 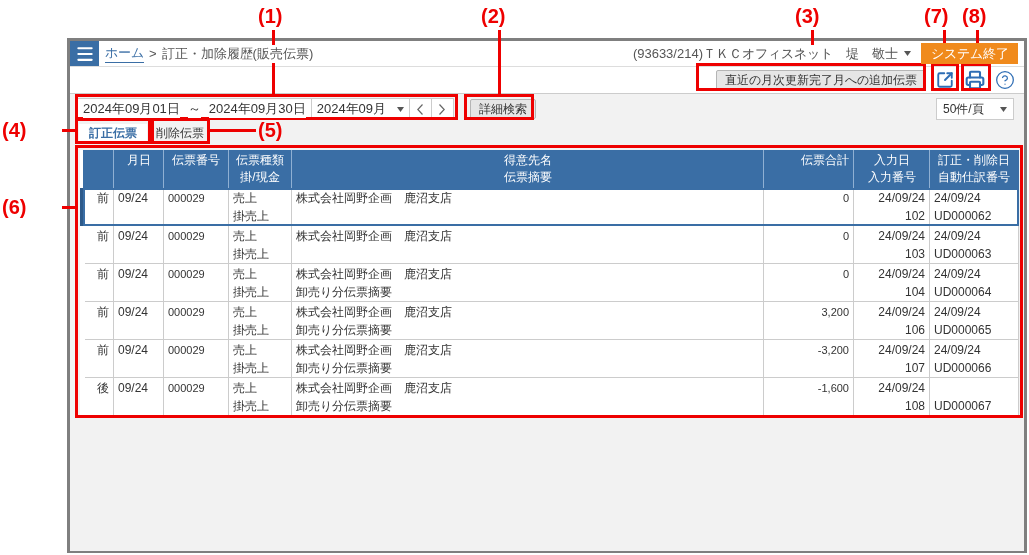 I want to click on external-link-icon, so click(x=945, y=80).